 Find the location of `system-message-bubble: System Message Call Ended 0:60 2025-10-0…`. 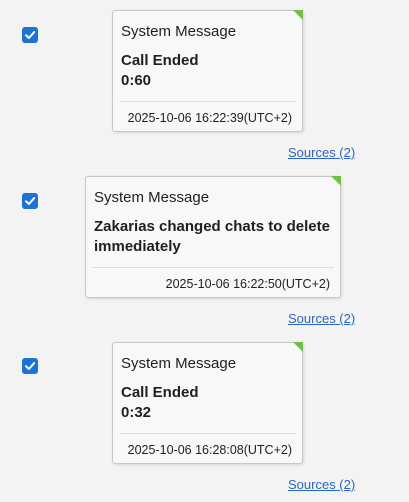

system-message-bubble: System Message Call Ended 0:60 2025-10-0… is located at coordinates (207, 71).